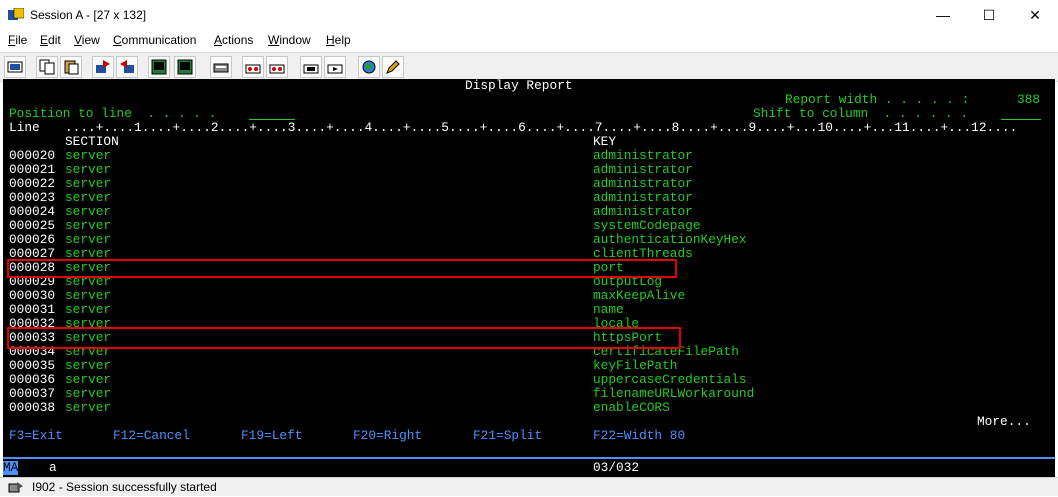 The height and width of the screenshot is (497, 1058). Describe the element at coordinates (32, 365) in the screenshot. I see `row-line-number: 000035` at that location.